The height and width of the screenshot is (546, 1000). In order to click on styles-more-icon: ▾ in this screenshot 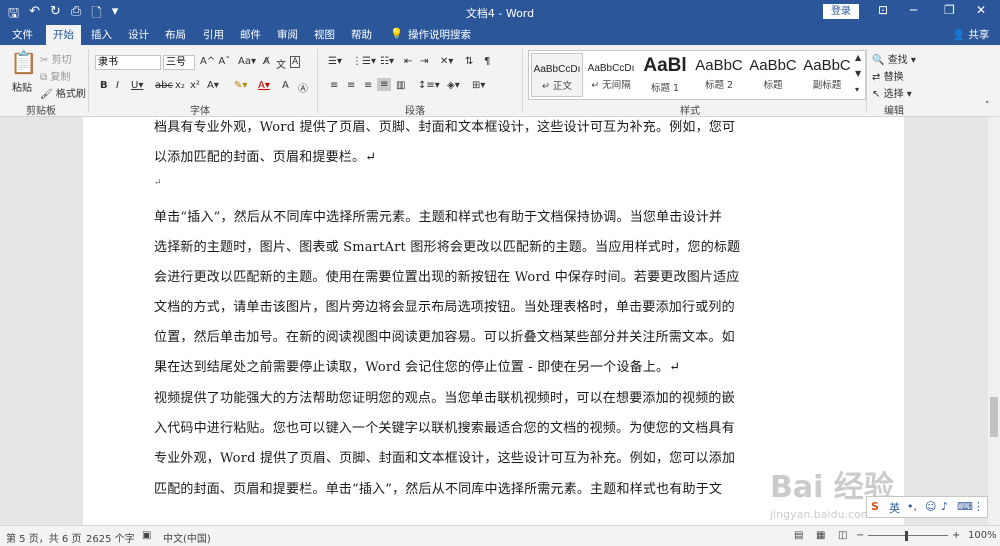, I will do `click(857, 89)`.